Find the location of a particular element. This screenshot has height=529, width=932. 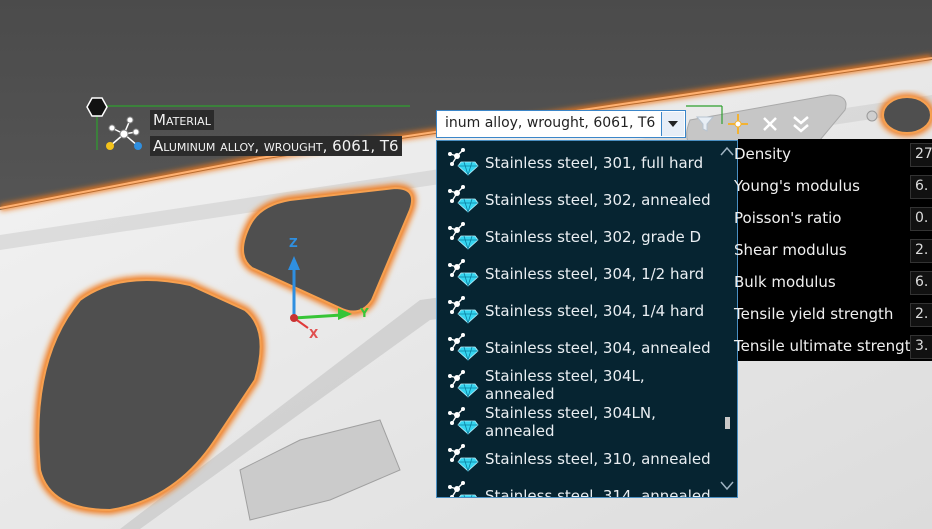

dropdown-item: Stainless steel, 304LN, annealed is located at coordinates (582, 422).